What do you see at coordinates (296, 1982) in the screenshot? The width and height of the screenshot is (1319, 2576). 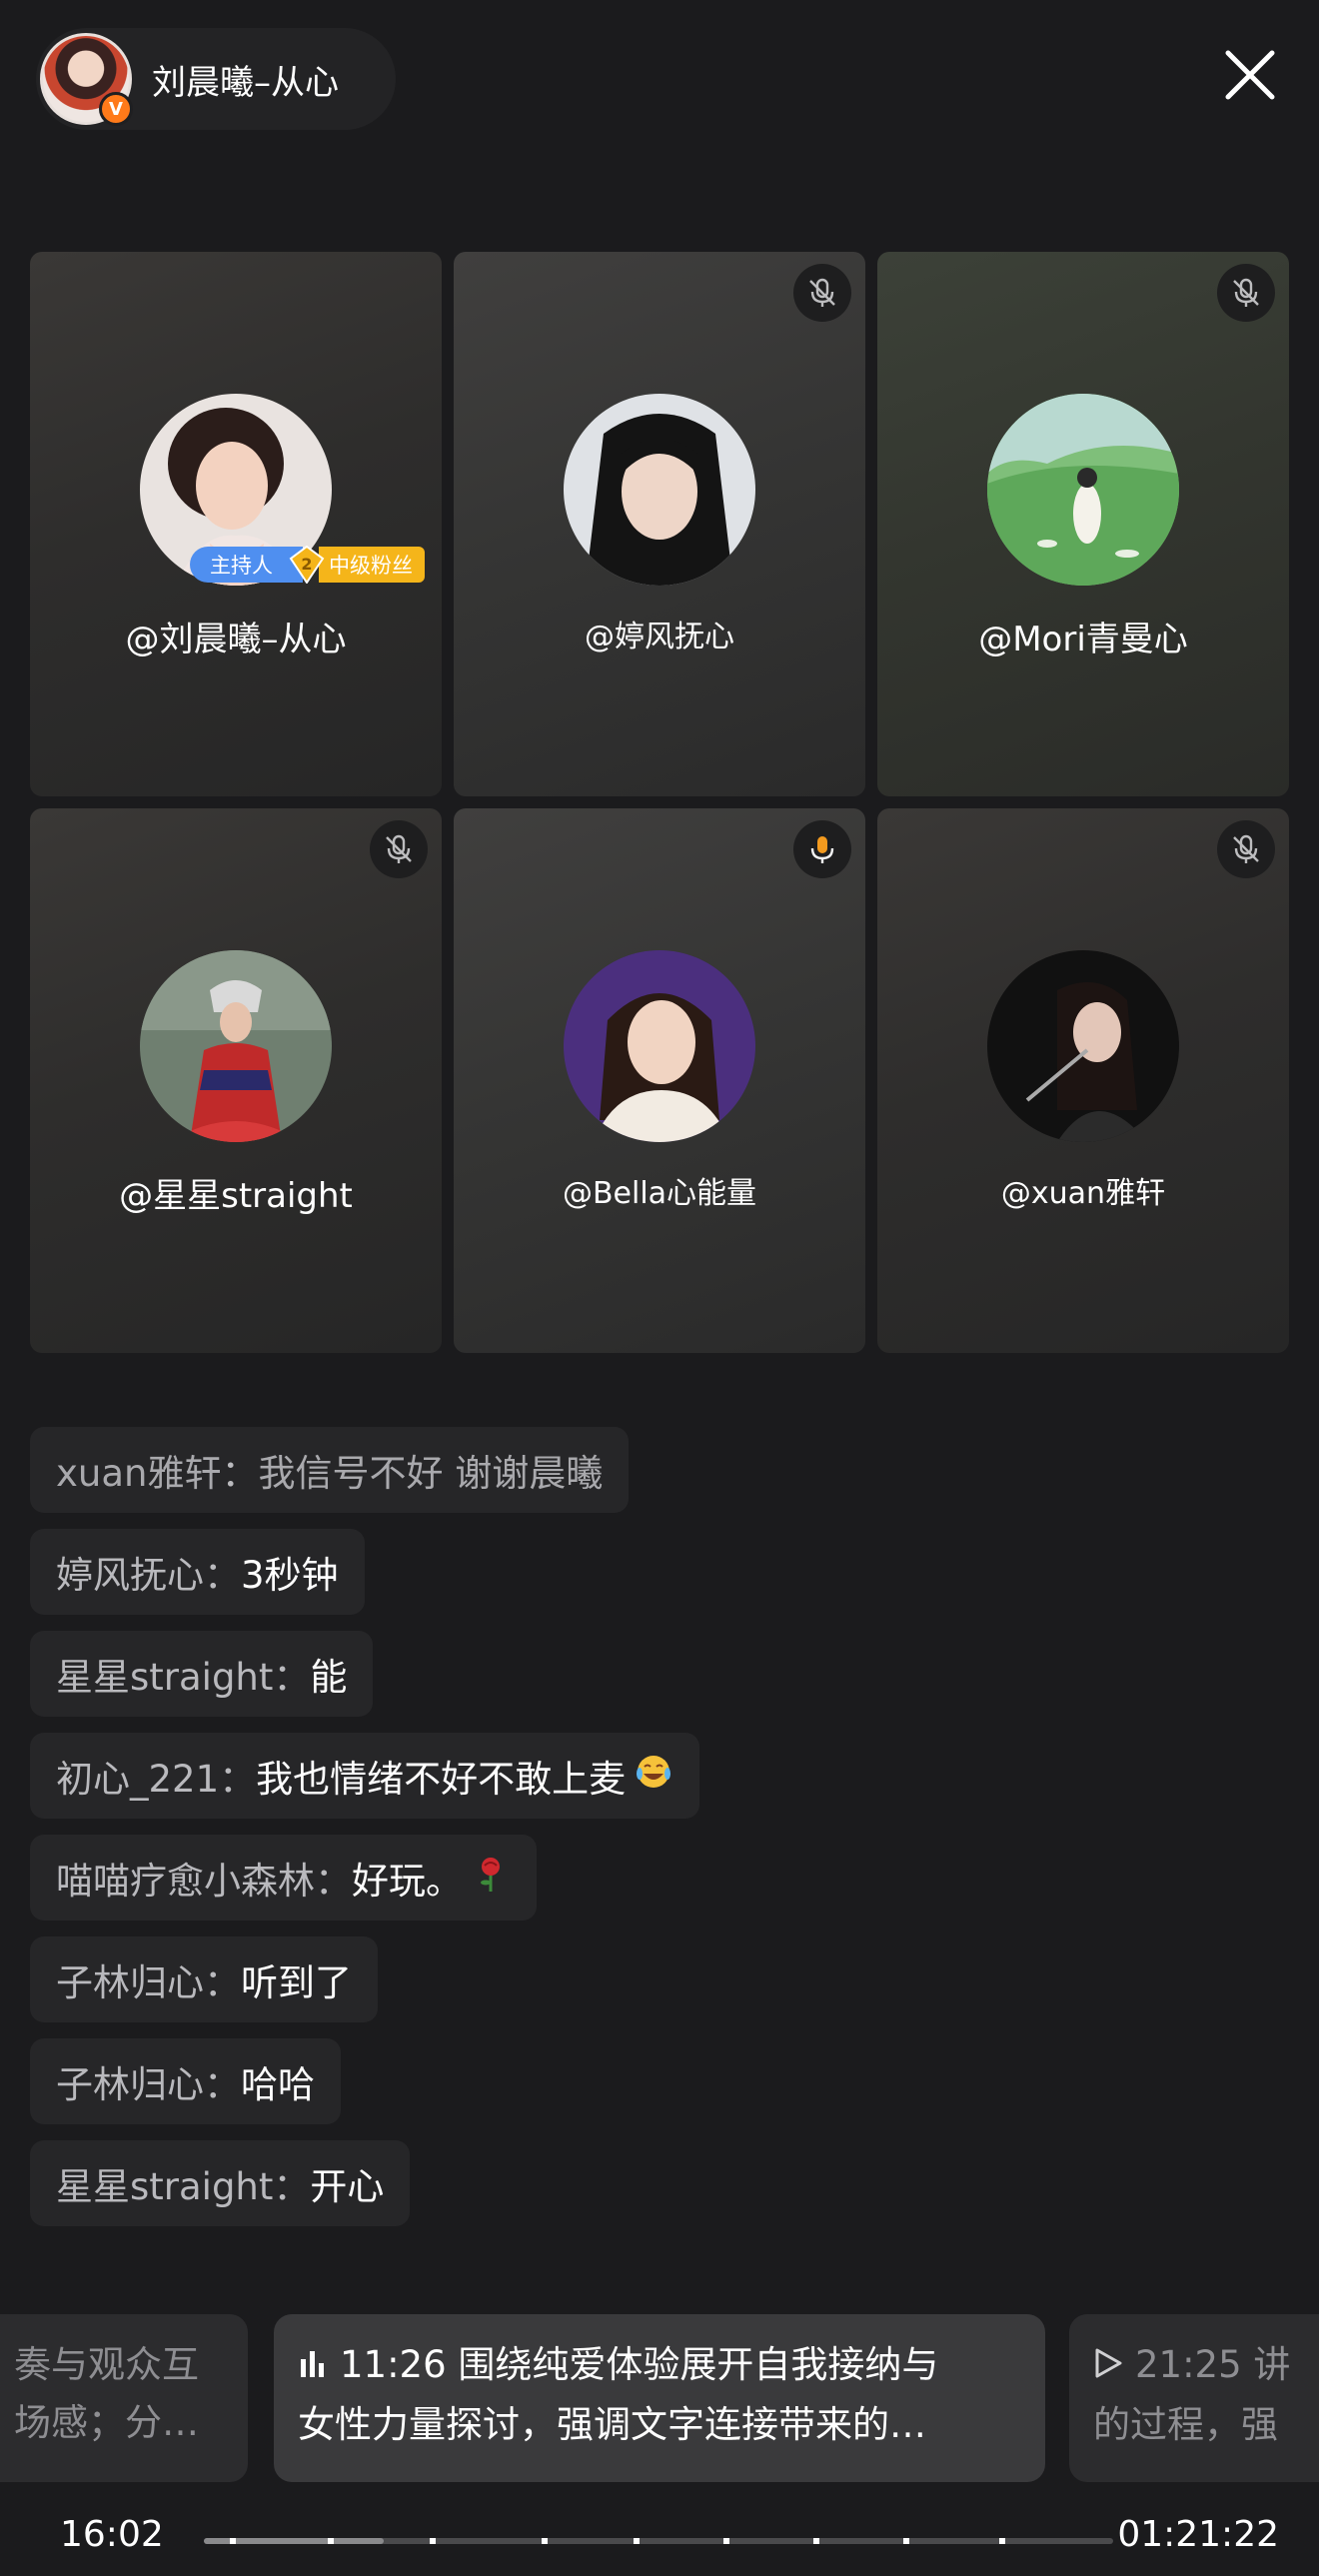 I see `chat-text: 听到了` at bounding box center [296, 1982].